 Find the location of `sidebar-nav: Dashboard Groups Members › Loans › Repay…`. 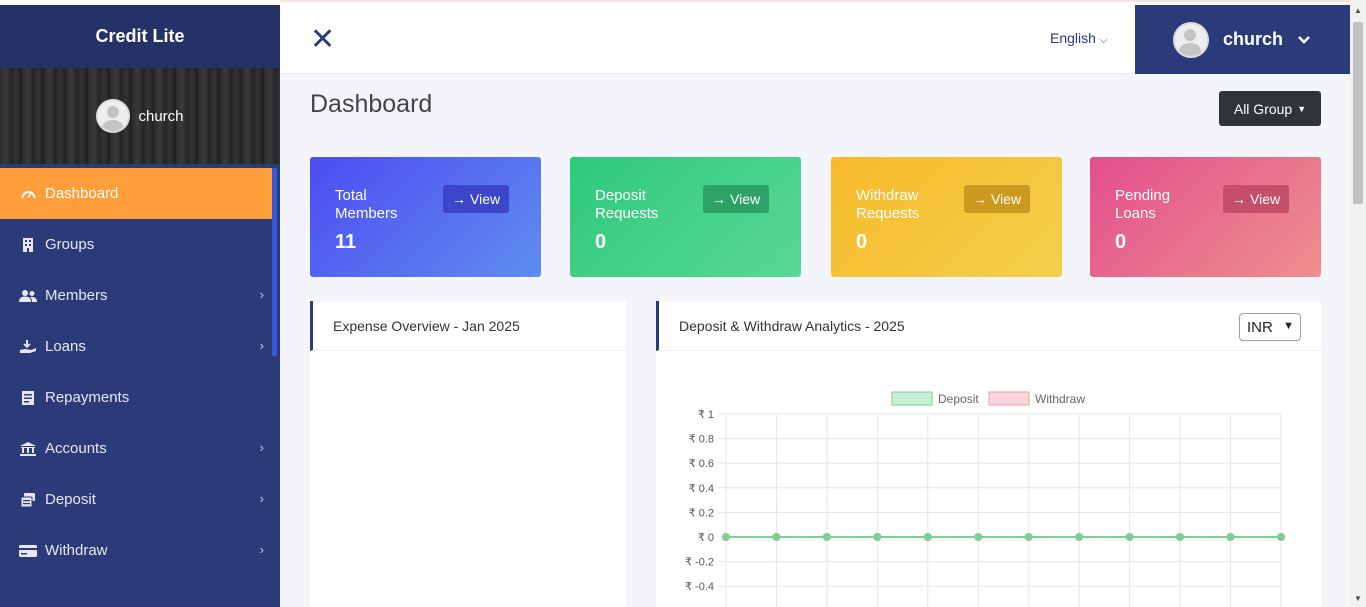

sidebar-nav: Dashboard Groups Members › Loans › Repay… is located at coordinates (140, 370).